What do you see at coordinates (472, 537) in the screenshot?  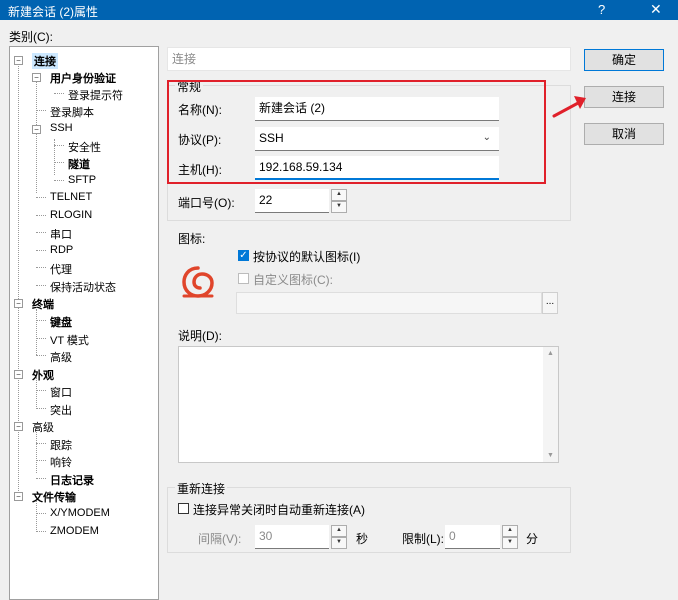 I see `limit-field: 0` at bounding box center [472, 537].